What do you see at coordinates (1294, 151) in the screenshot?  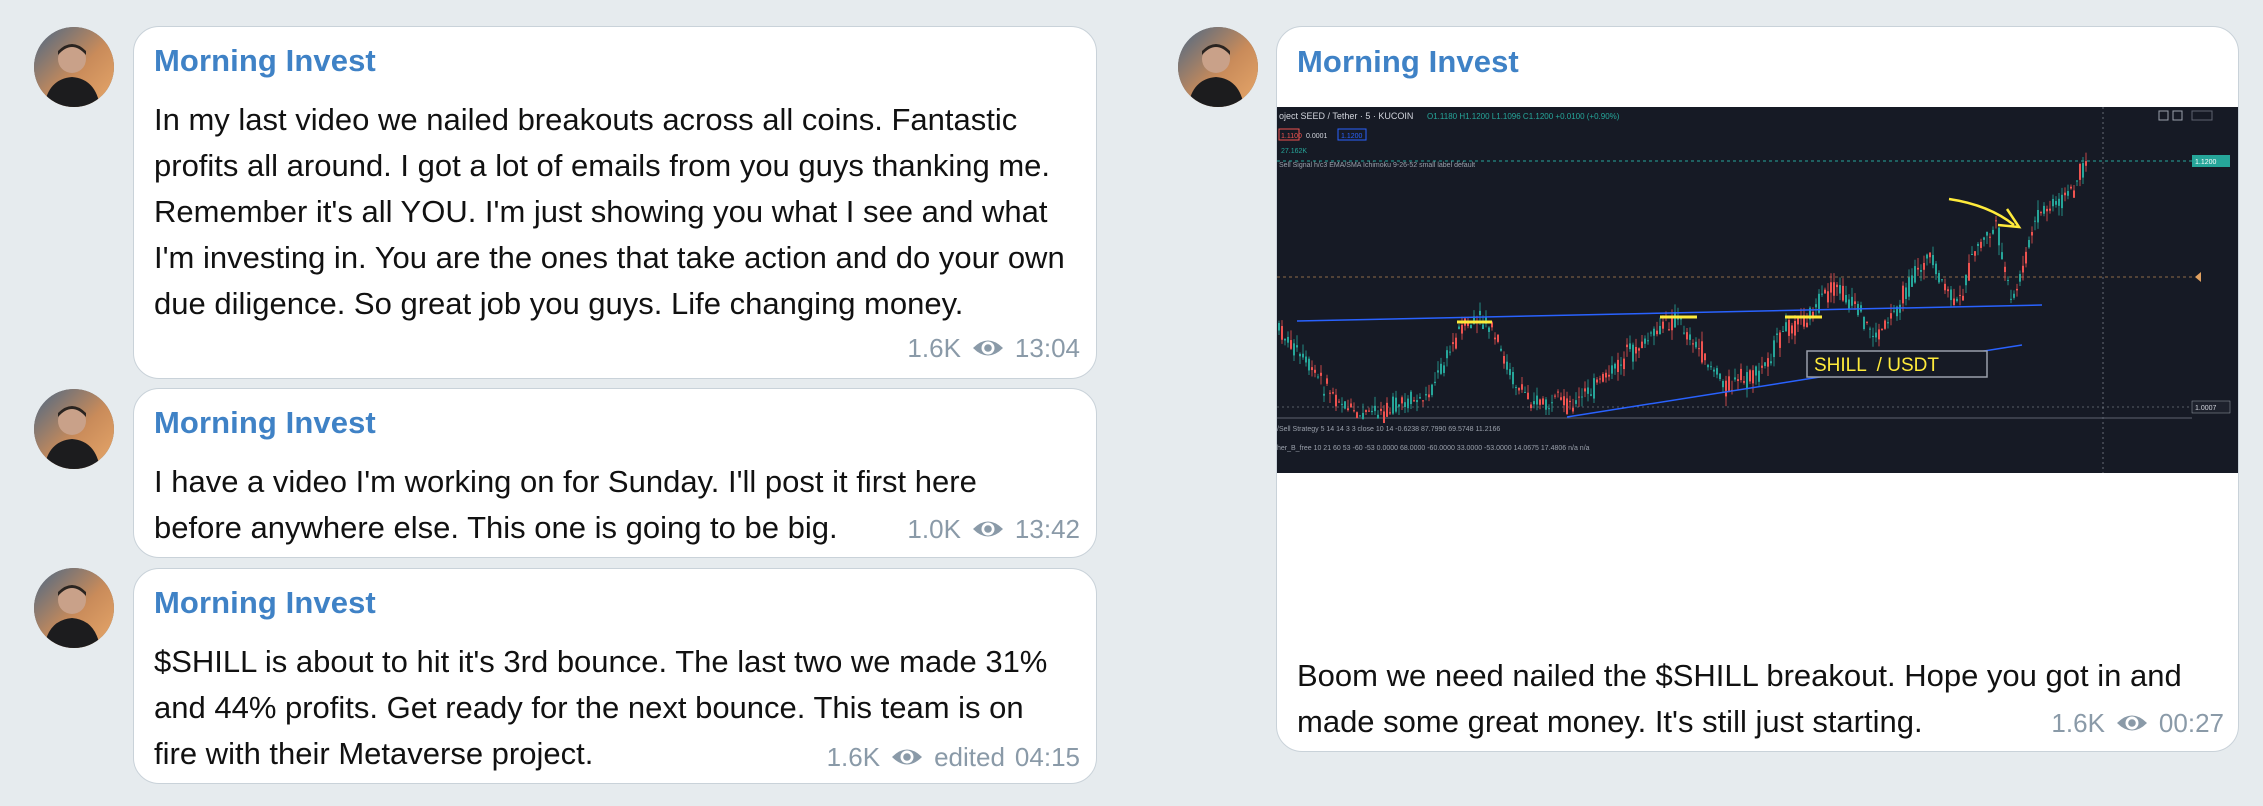 I see `volume-label: 27.162K` at bounding box center [1294, 151].